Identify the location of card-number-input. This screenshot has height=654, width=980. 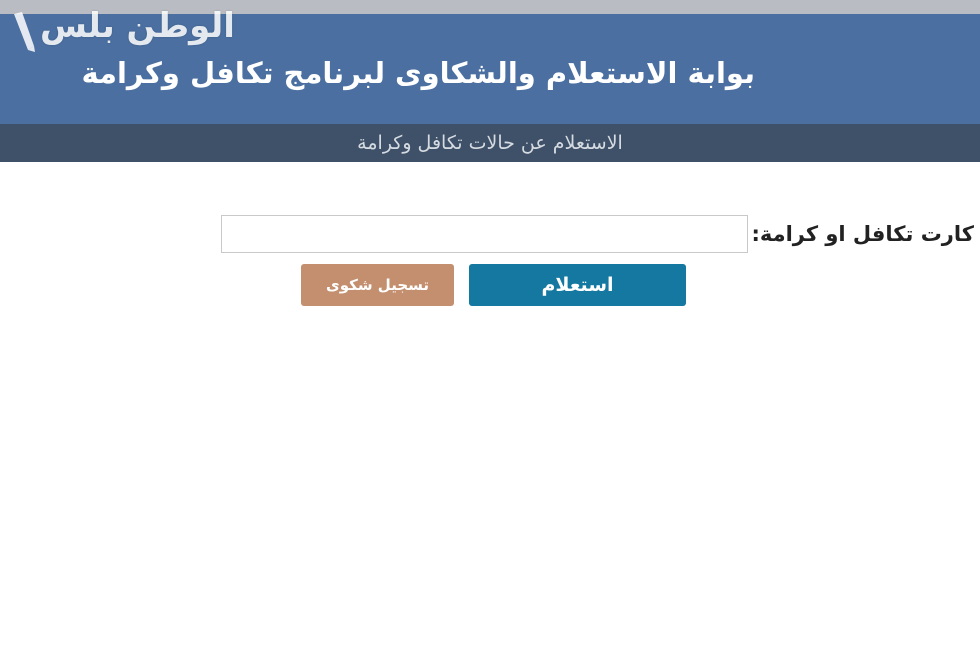
(484, 234).